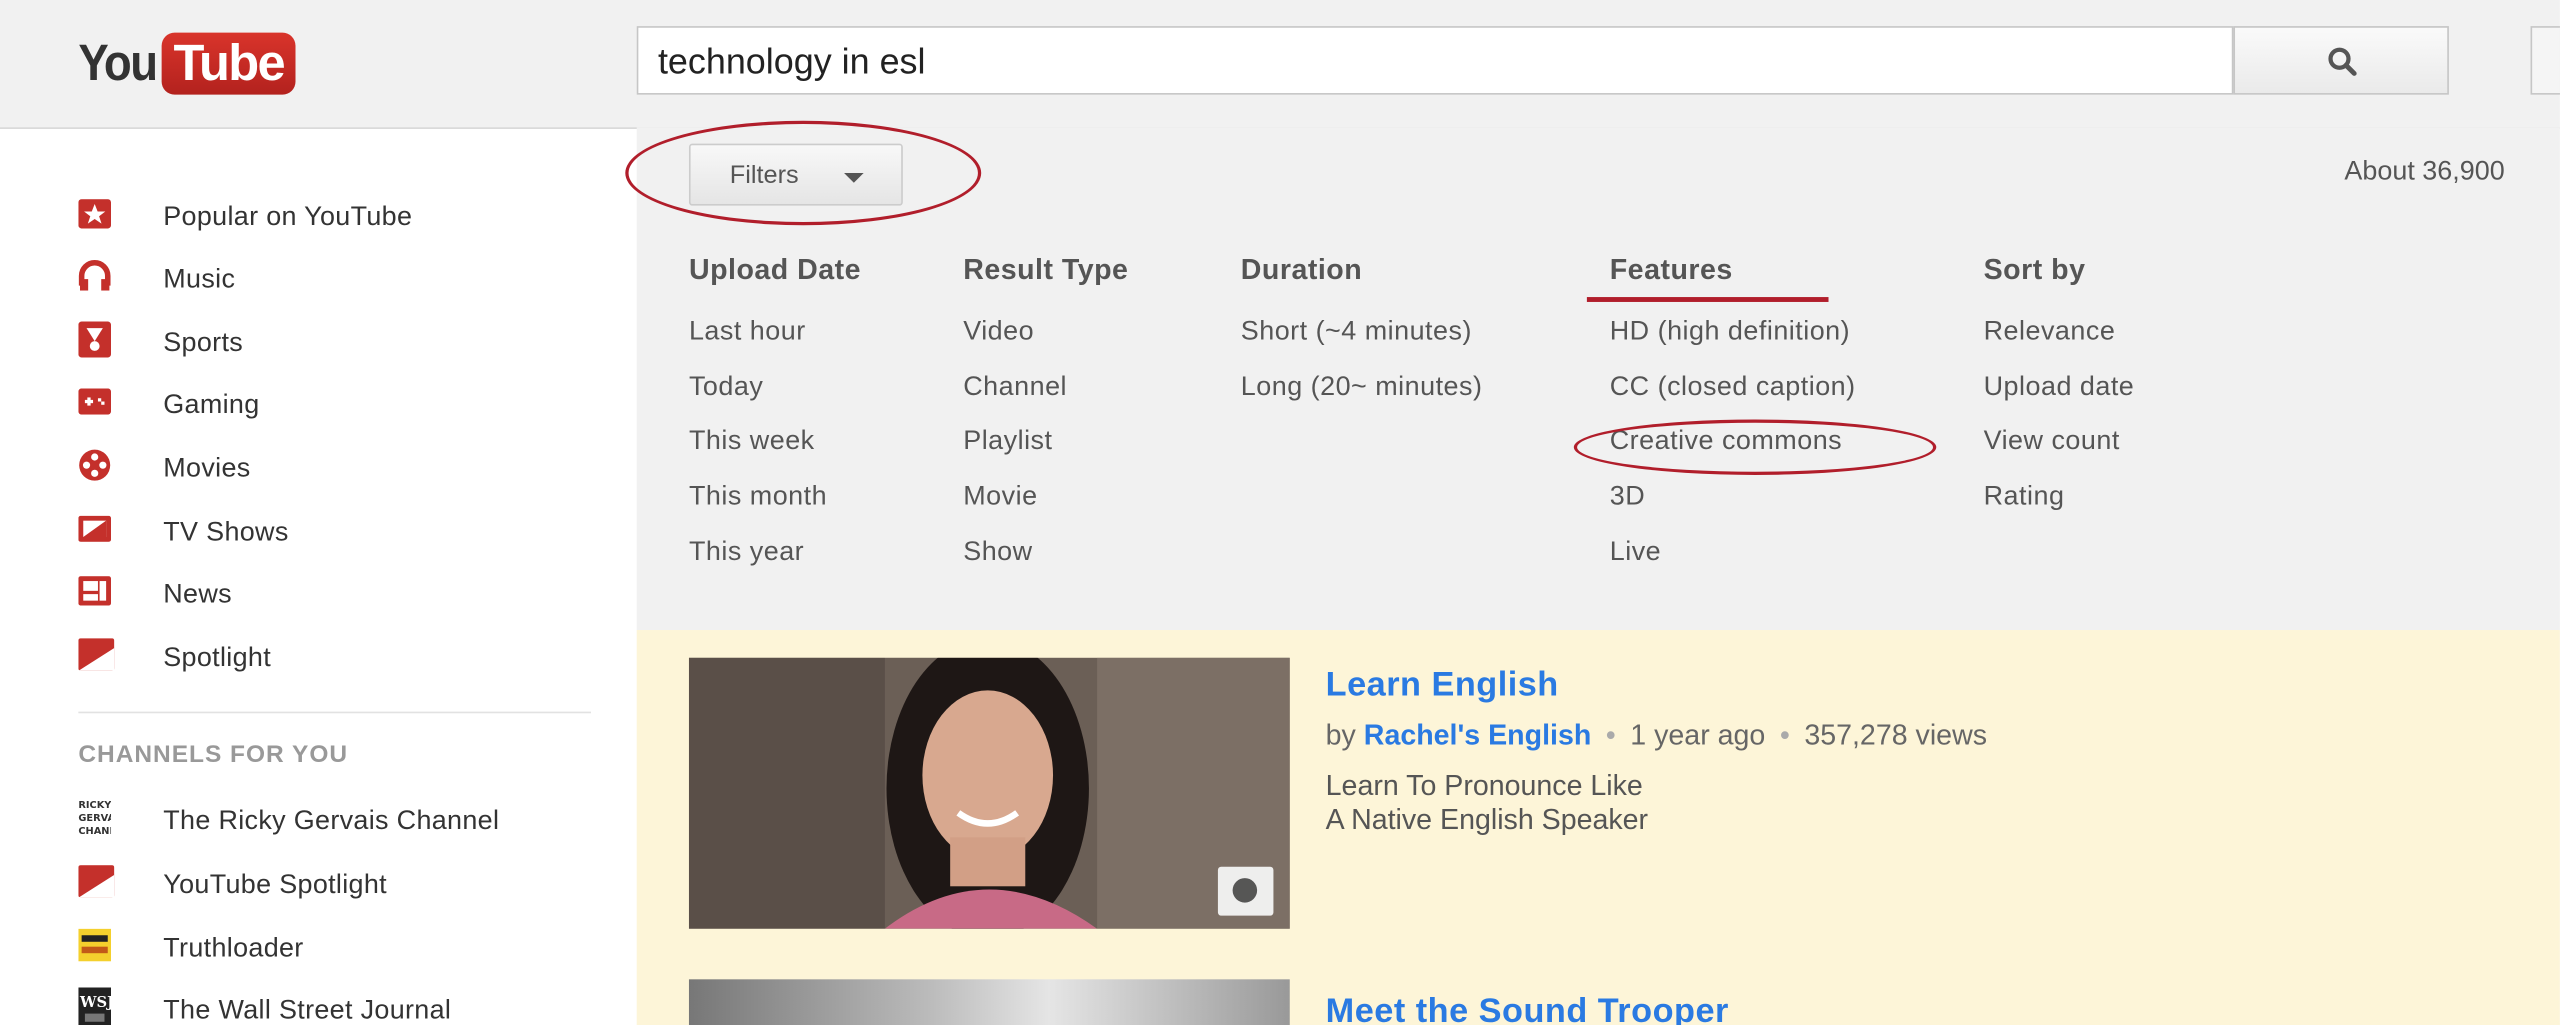  What do you see at coordinates (758, 496) in the screenshot?
I see `filter-option: This month` at bounding box center [758, 496].